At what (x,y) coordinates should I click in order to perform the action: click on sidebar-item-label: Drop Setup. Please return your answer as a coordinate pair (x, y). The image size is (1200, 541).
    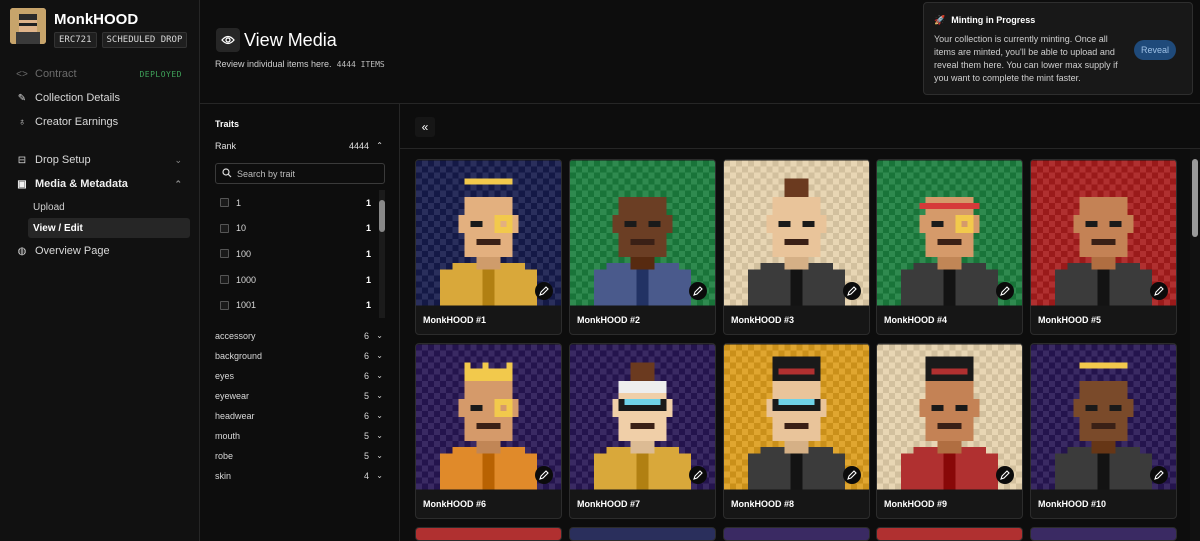
    Looking at the image, I should click on (63, 160).